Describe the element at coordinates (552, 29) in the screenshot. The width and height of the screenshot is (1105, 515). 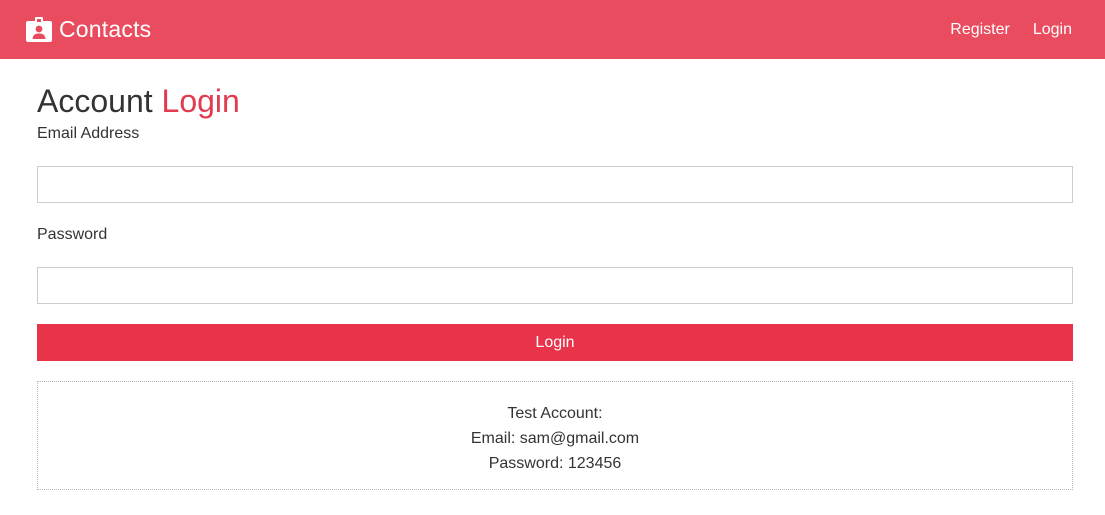
I see `navbar: Contacts Register Login` at that location.